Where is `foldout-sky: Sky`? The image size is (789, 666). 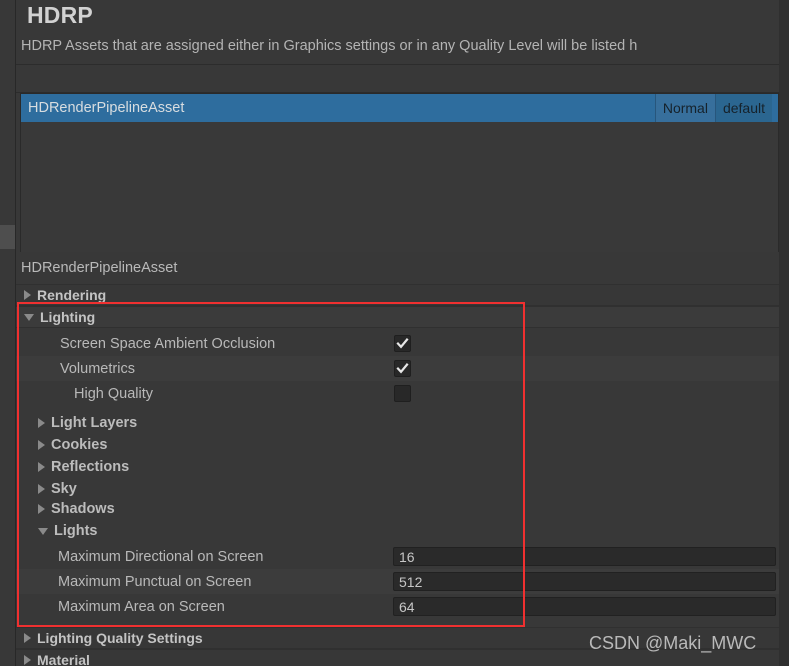 foldout-sky: Sky is located at coordinates (397, 489).